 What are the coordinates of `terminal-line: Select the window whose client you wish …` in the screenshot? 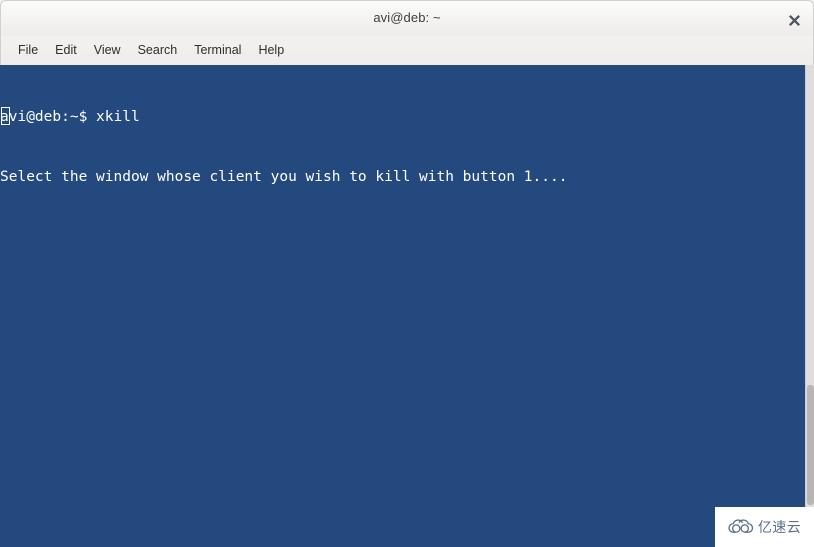 It's located at (284, 177).